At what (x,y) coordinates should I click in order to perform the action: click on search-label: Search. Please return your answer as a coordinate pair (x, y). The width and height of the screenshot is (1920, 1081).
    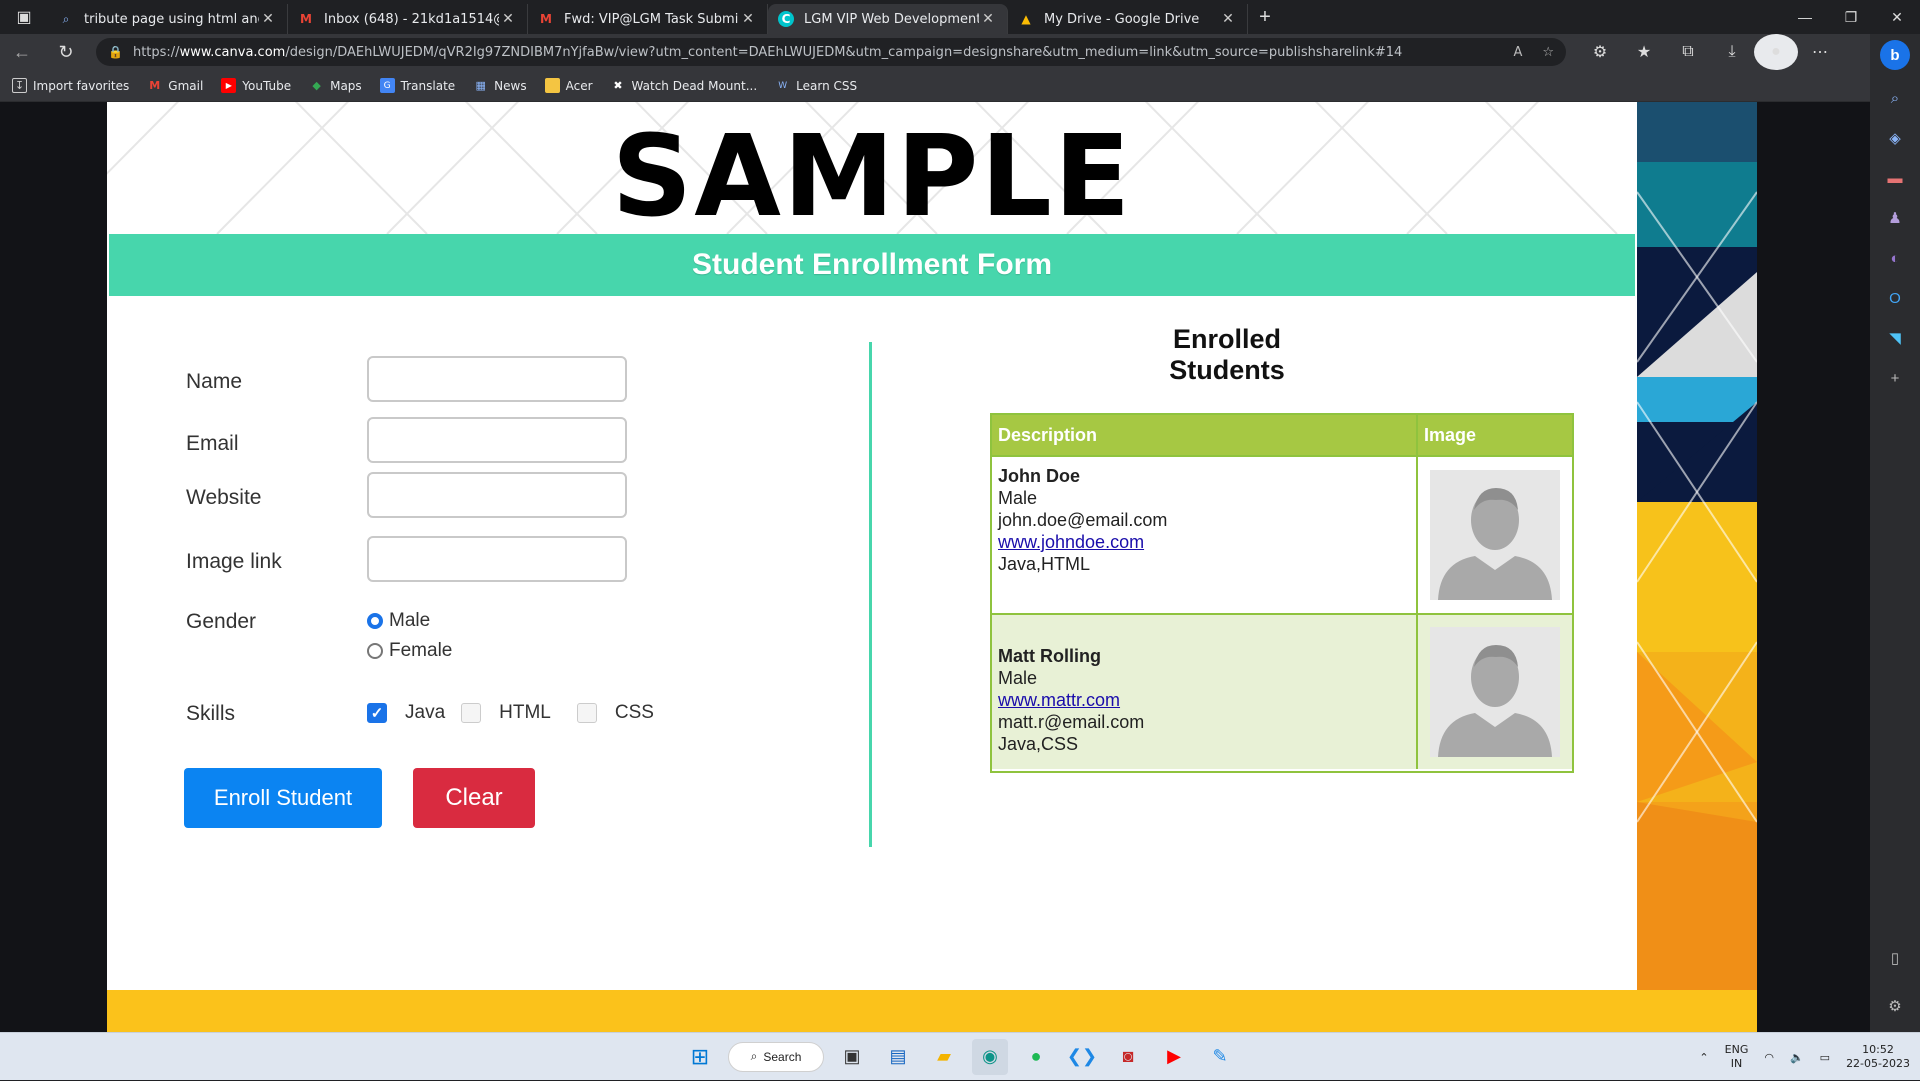
    Looking at the image, I should click on (782, 1056).